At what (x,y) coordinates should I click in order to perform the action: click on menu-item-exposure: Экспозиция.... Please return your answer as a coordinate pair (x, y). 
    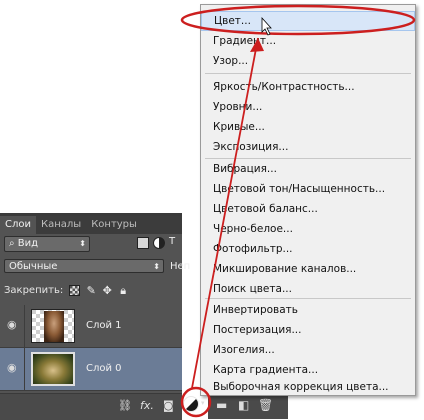
    Looking at the image, I should click on (308, 147).